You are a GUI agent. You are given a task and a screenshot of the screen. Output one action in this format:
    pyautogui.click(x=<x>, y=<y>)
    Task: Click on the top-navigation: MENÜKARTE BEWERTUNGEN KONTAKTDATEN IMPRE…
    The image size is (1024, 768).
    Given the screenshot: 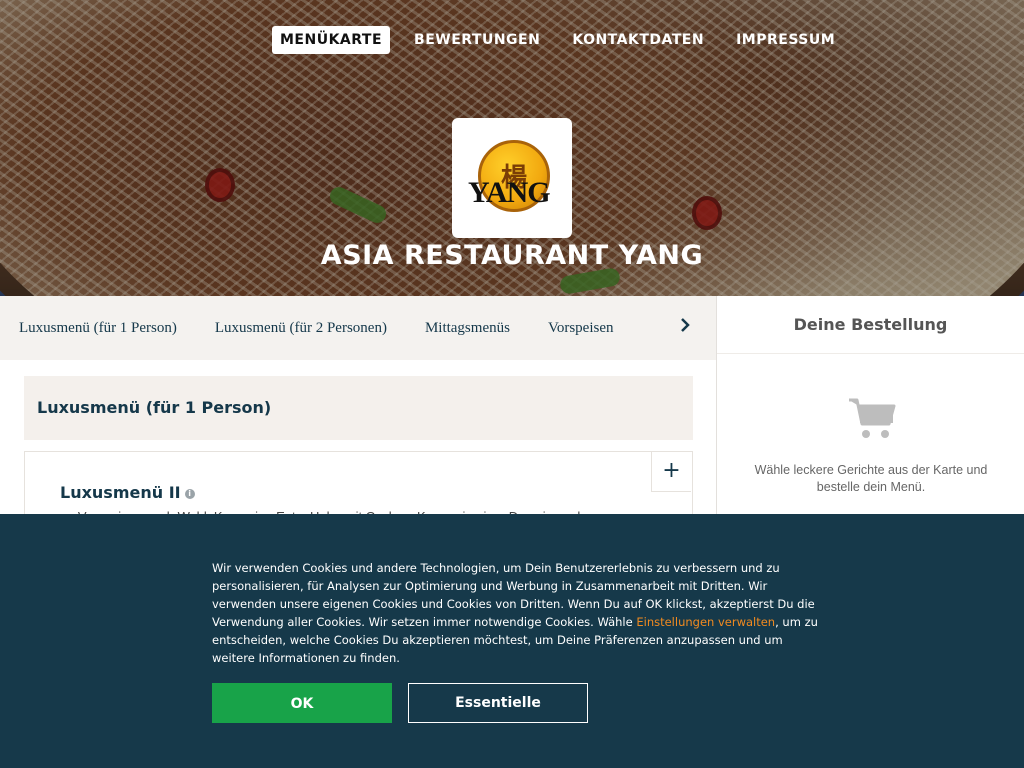 What is the action you would take?
    pyautogui.click(x=561, y=40)
    